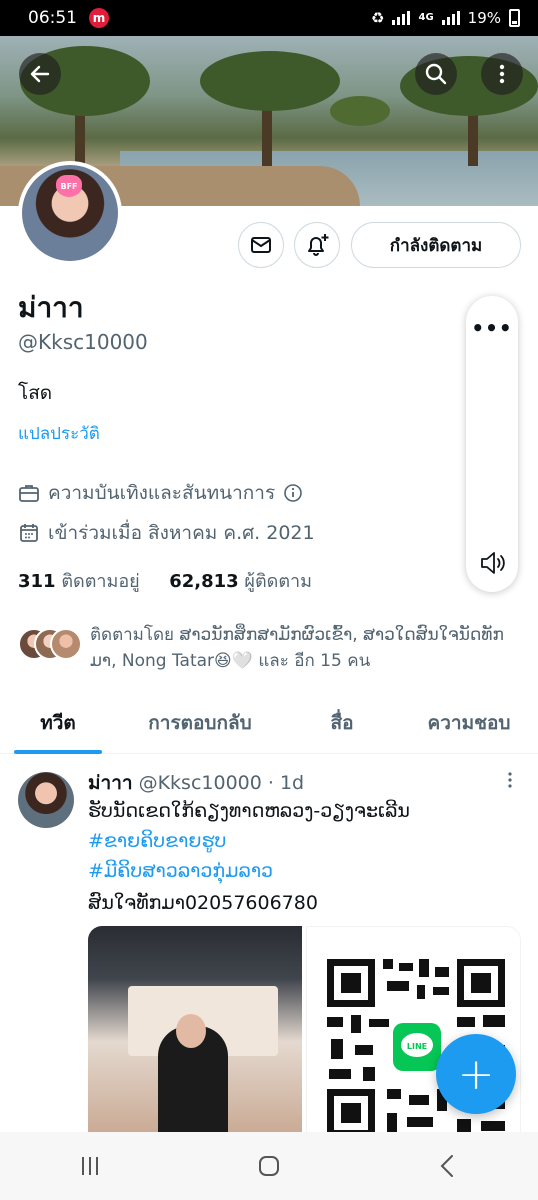 This screenshot has height=1200, width=538. What do you see at coordinates (180, 871) in the screenshot?
I see `tweet-hashtag: #ມີຄິບສາວລາວກຸ່ມລາວ` at bounding box center [180, 871].